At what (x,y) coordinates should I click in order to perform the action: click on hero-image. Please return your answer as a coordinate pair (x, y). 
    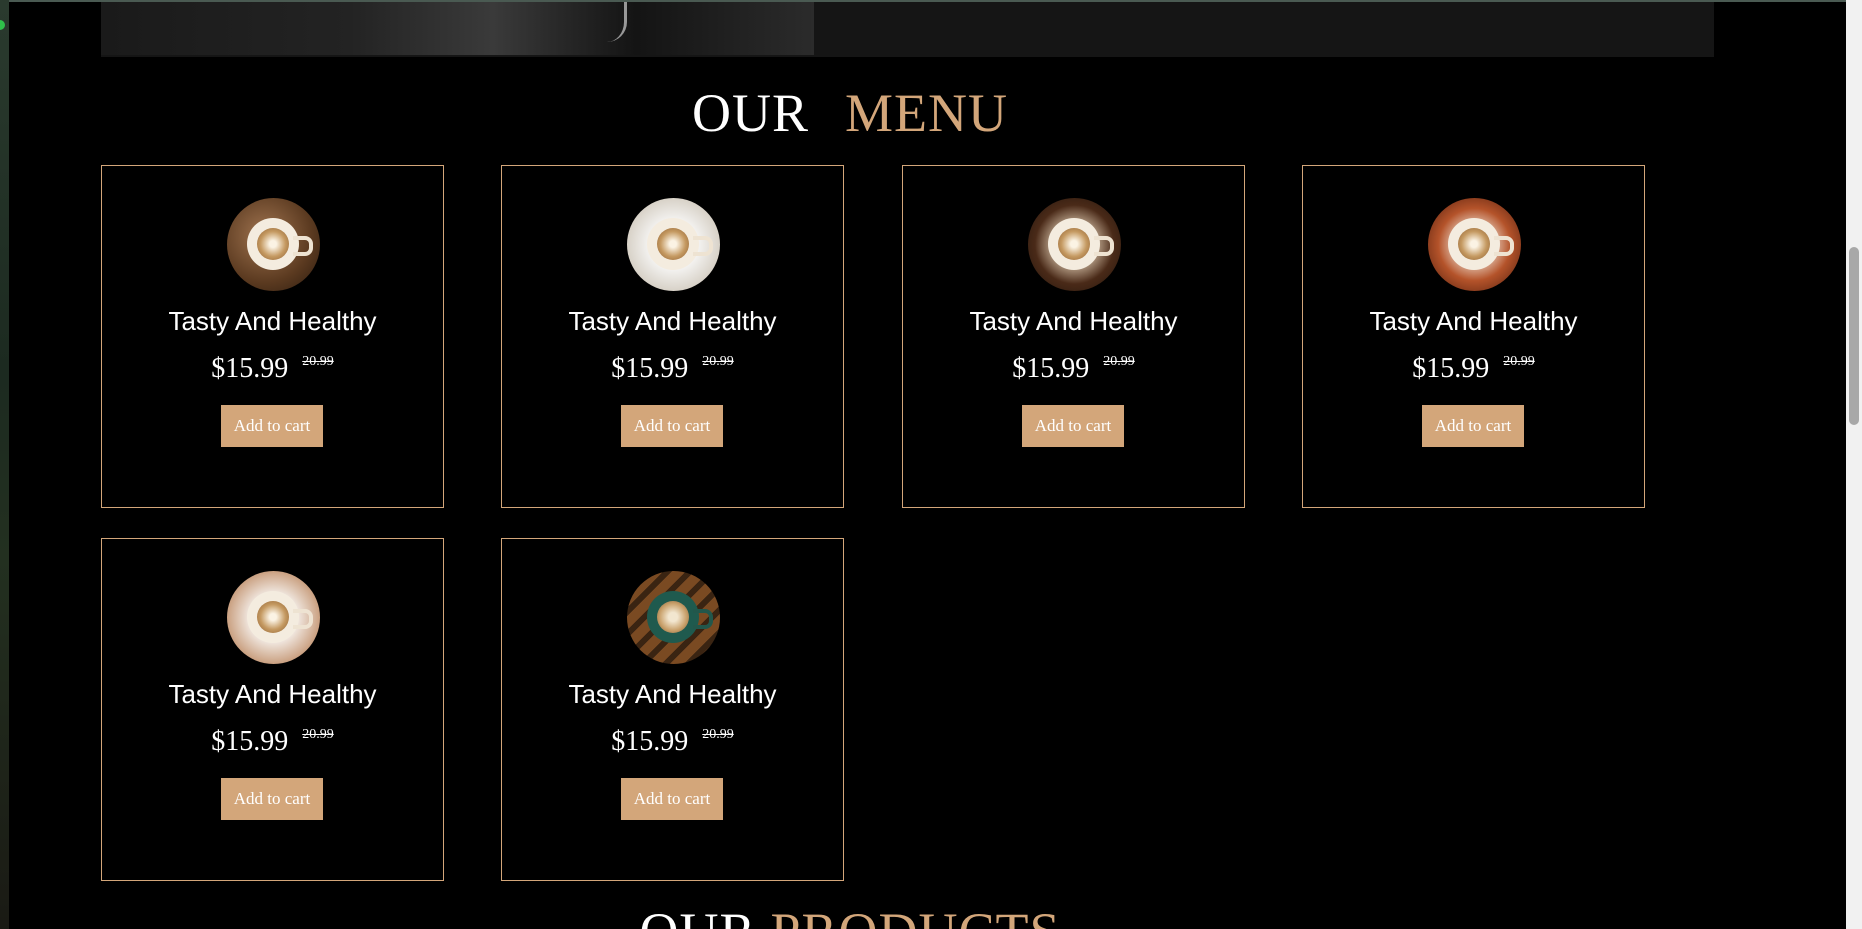
    Looking at the image, I should click on (457, 28).